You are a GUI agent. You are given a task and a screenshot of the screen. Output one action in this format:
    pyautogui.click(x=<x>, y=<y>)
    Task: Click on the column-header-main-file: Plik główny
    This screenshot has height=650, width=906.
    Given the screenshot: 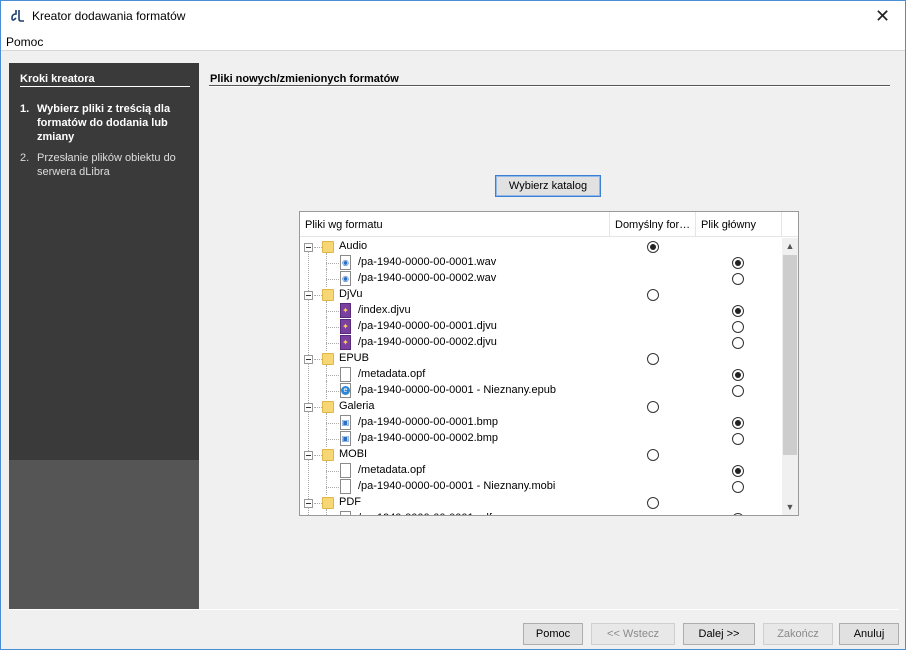 What is the action you would take?
    pyautogui.click(x=739, y=224)
    